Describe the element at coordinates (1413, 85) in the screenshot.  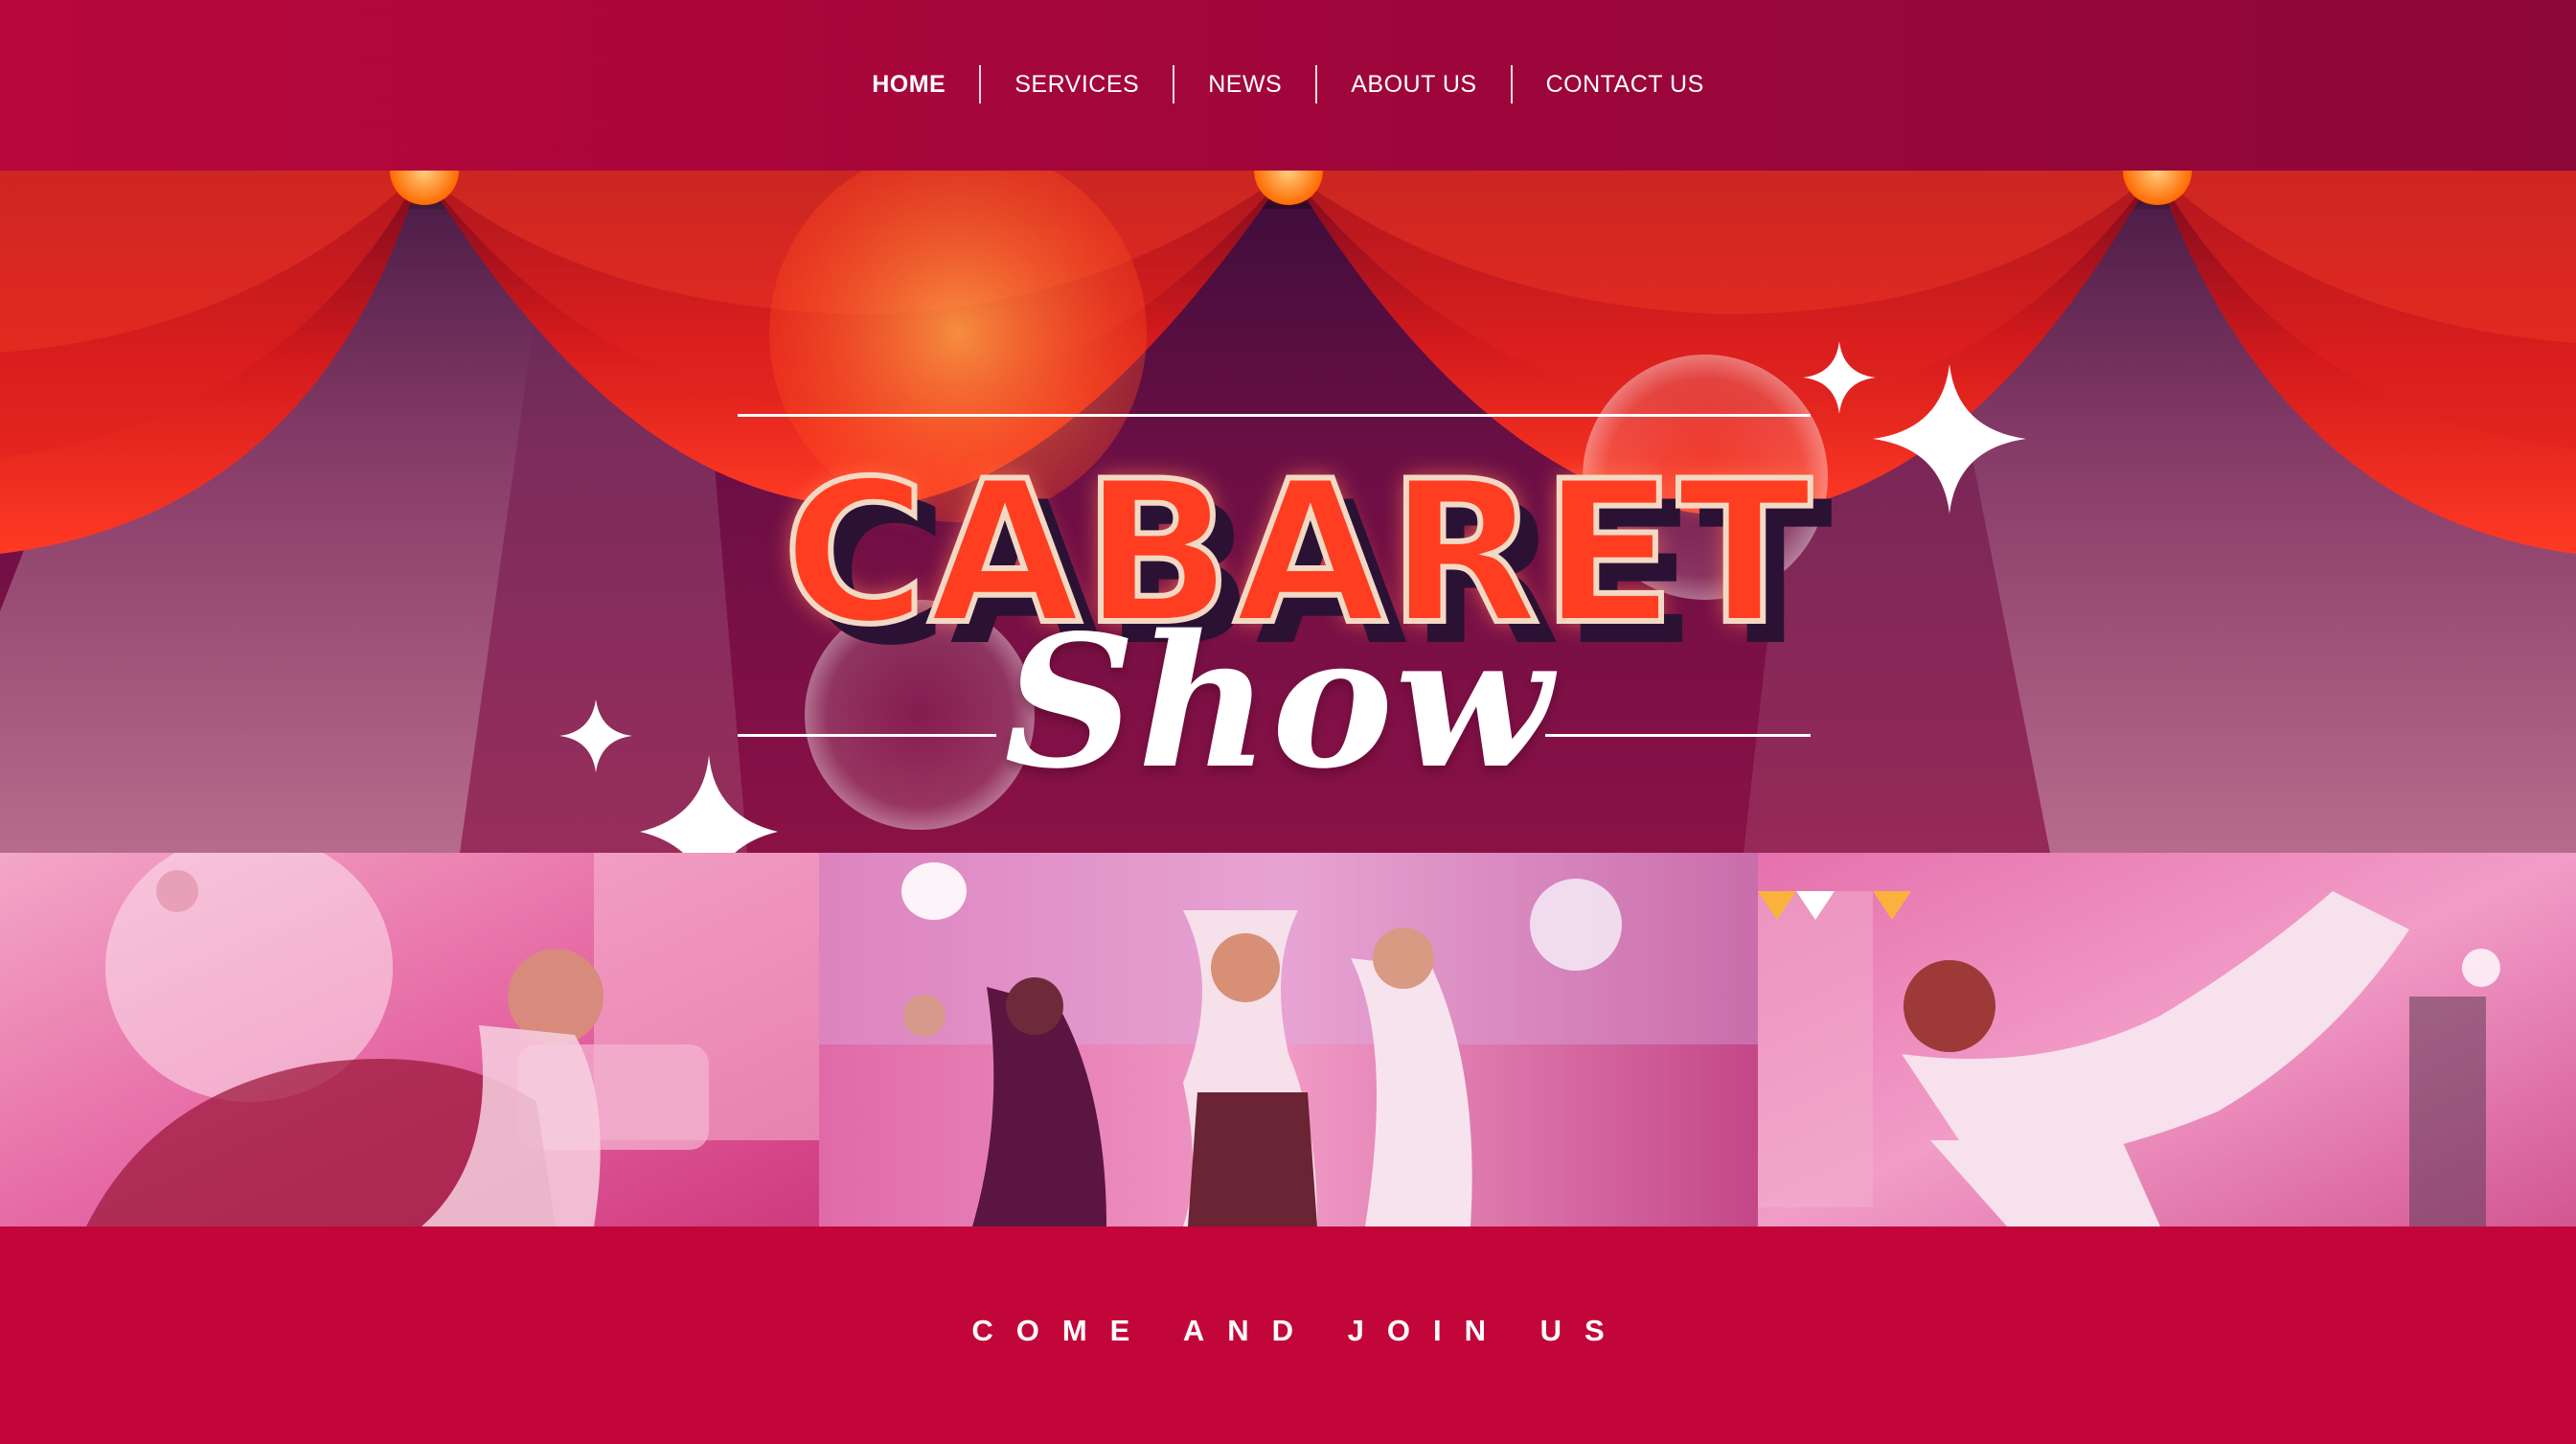
I see `nav-about-link: ABOUT US` at that location.